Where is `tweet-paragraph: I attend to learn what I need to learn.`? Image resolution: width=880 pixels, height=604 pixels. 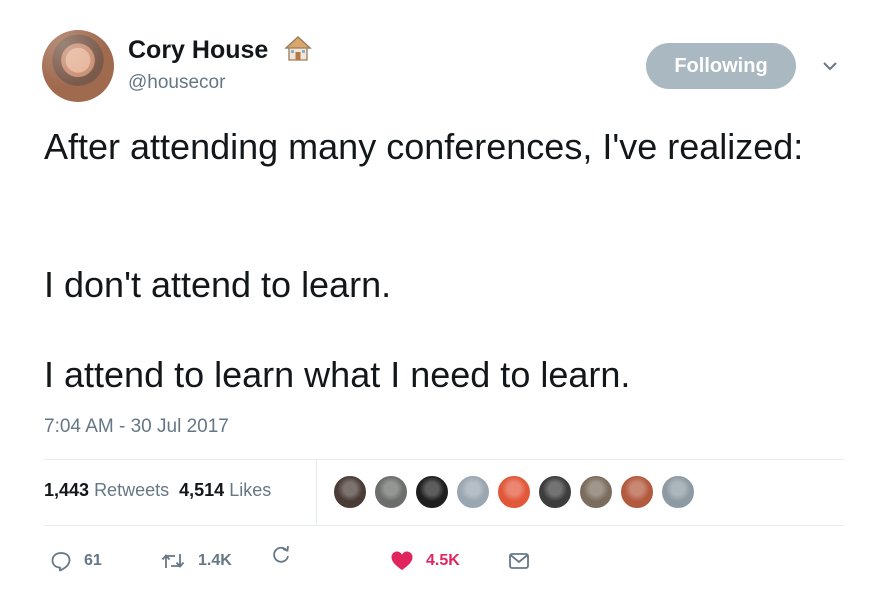
tweet-paragraph: I attend to learn what I need to learn. is located at coordinates (337, 374).